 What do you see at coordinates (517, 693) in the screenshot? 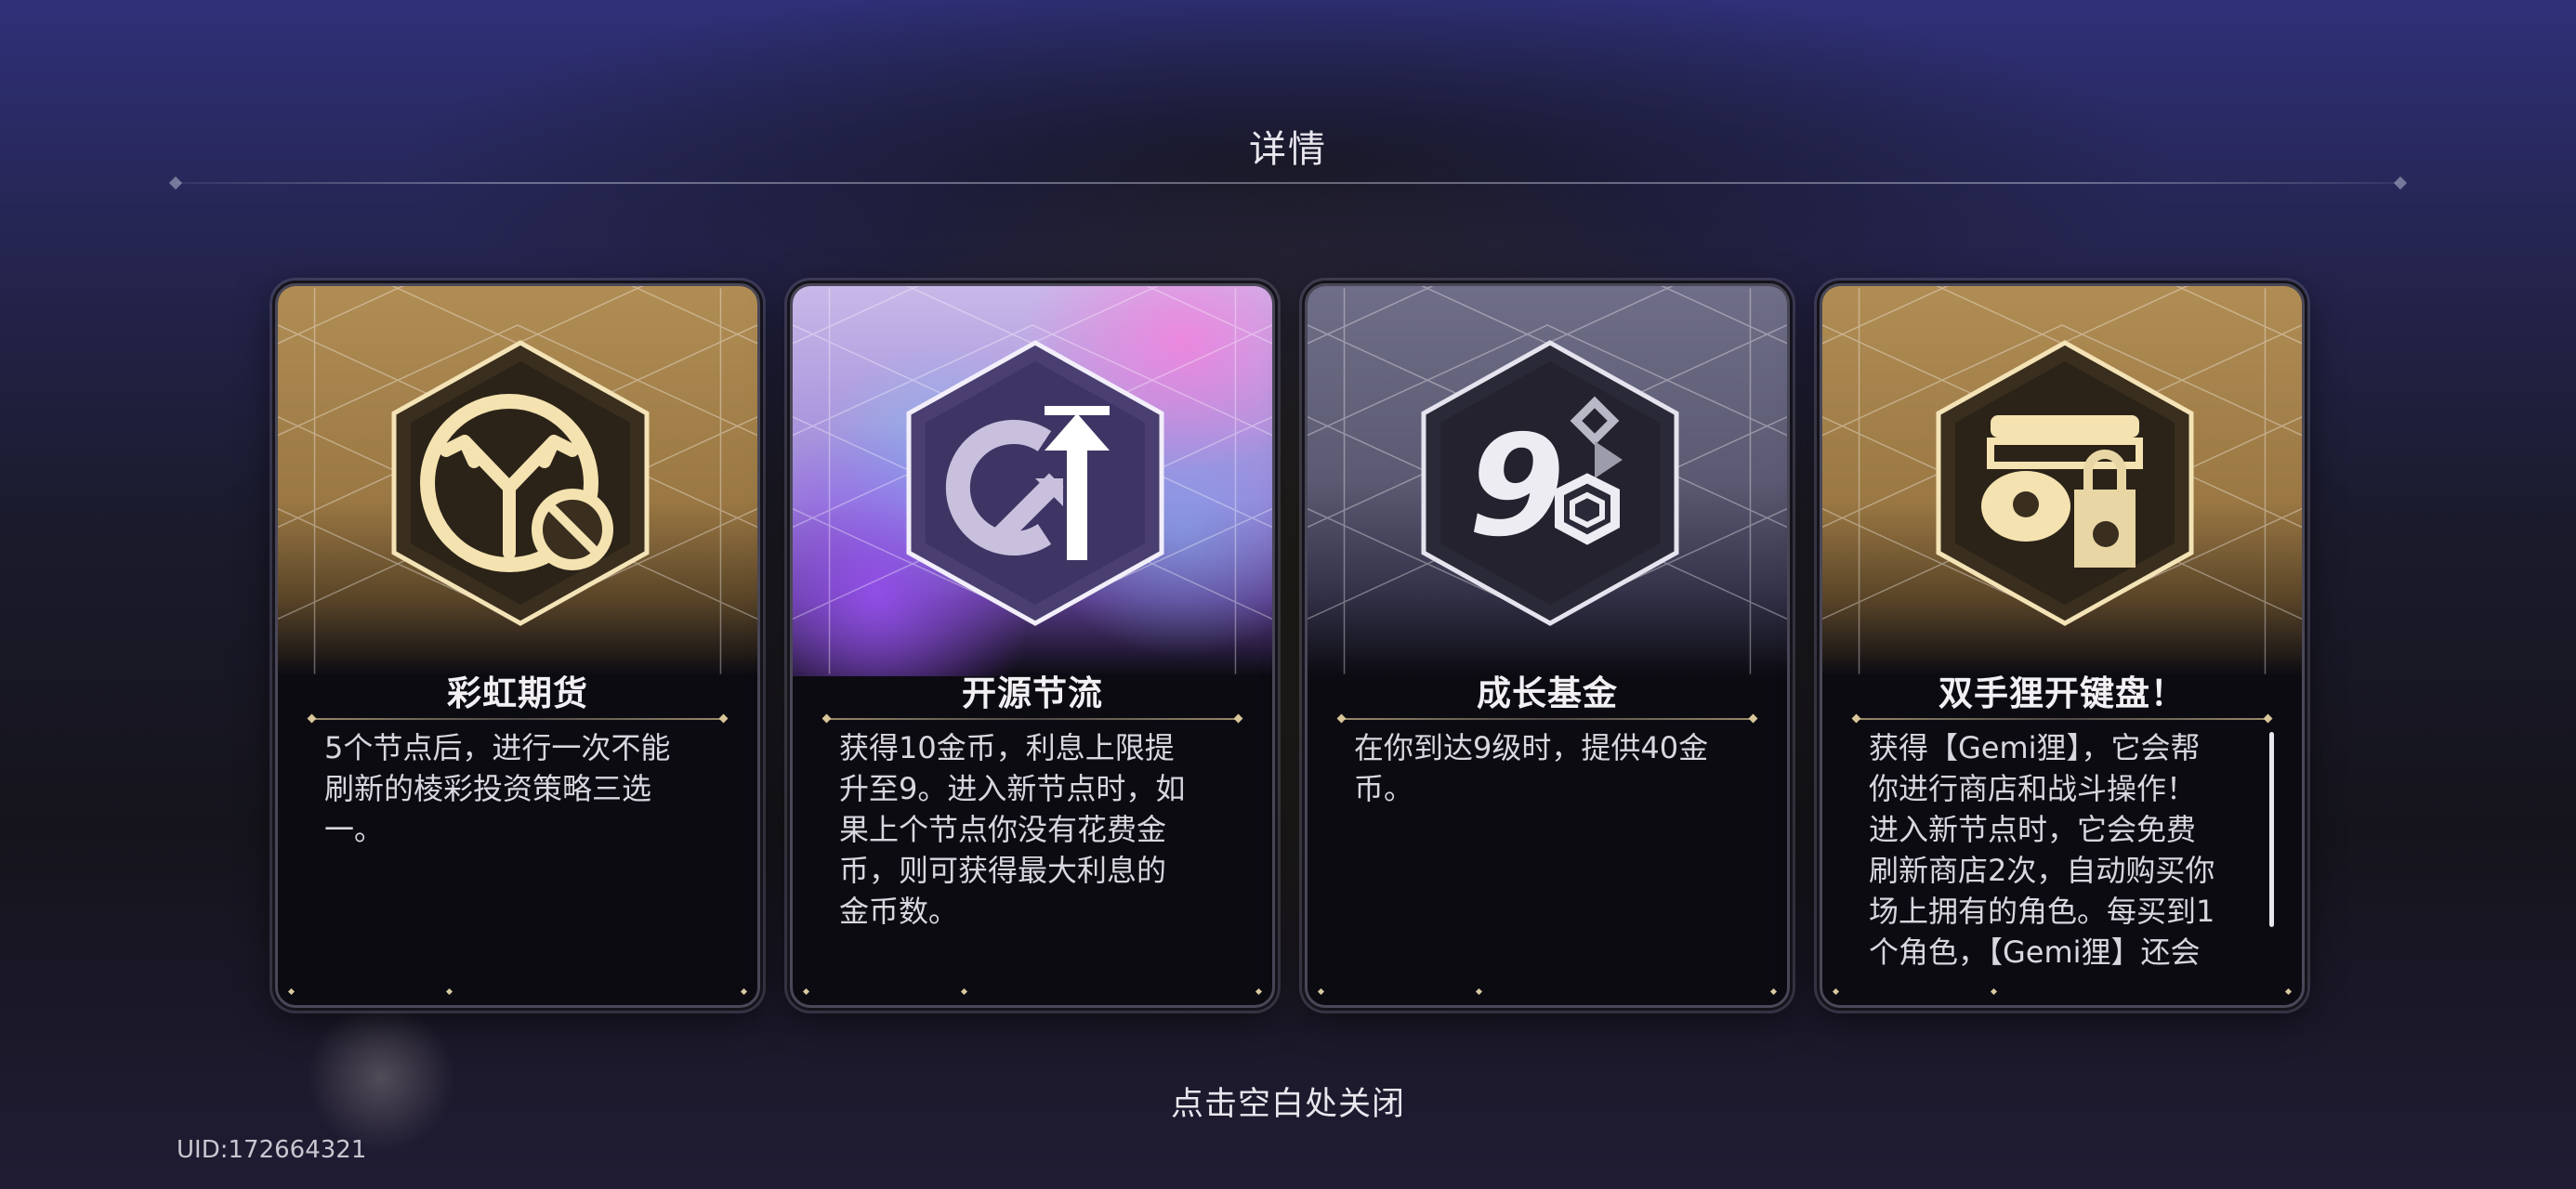
I see `card-title: 彩虹期货` at bounding box center [517, 693].